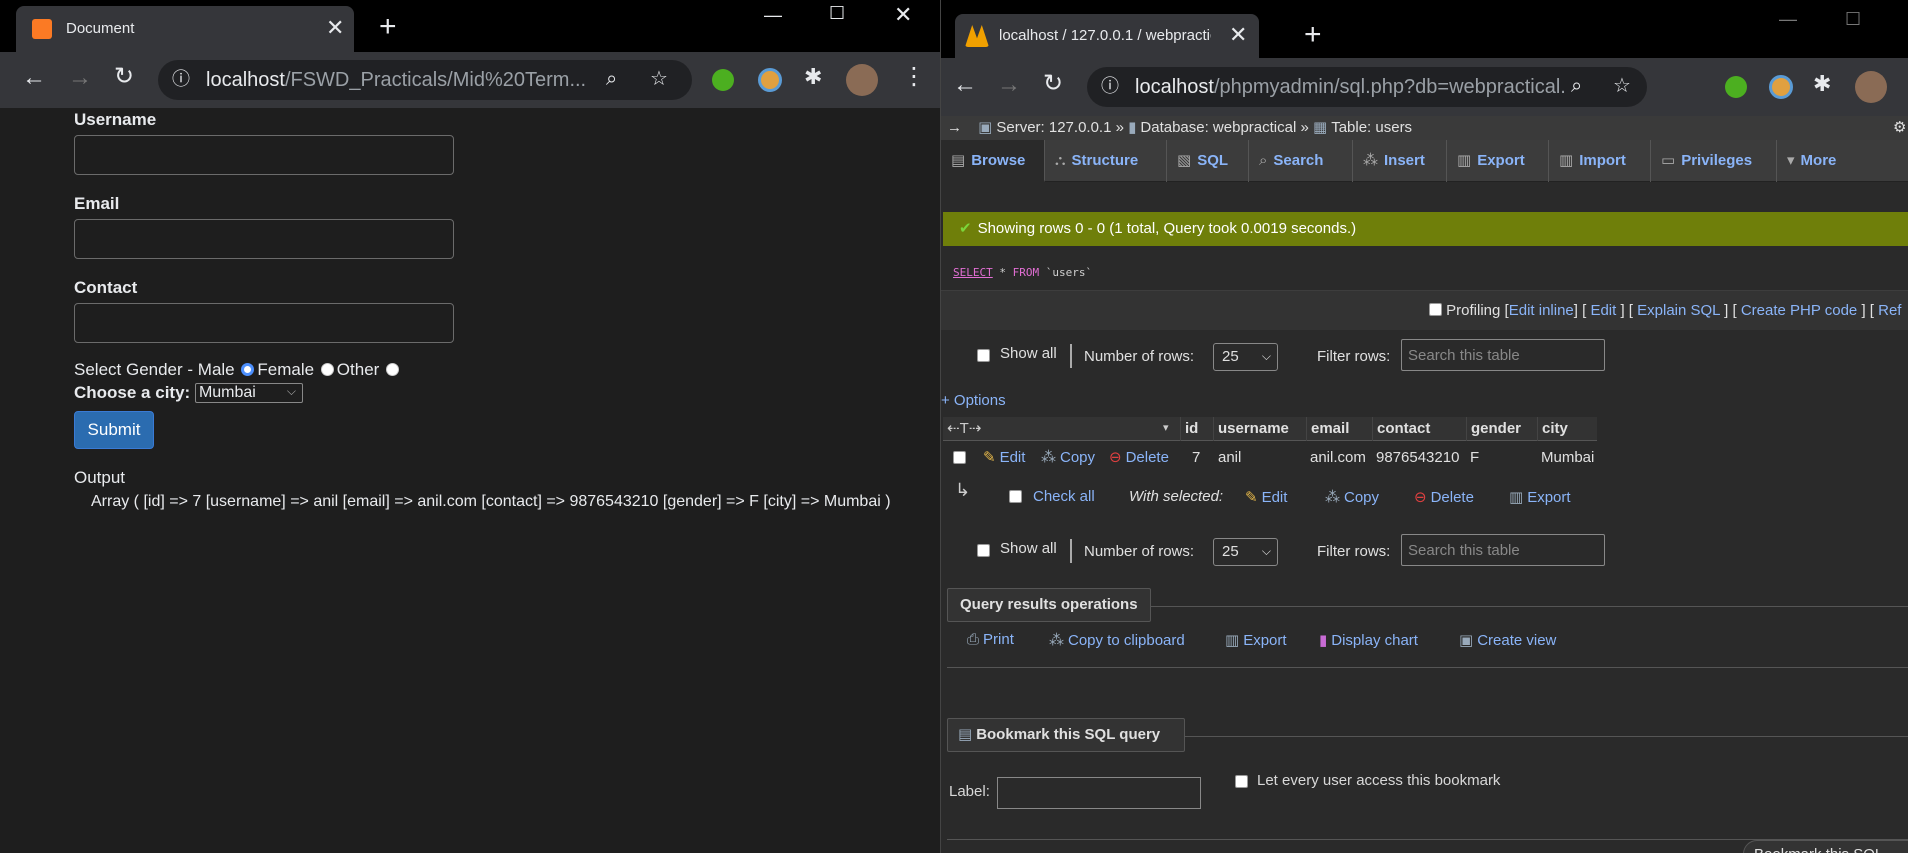  I want to click on row-checkbox, so click(959, 457).